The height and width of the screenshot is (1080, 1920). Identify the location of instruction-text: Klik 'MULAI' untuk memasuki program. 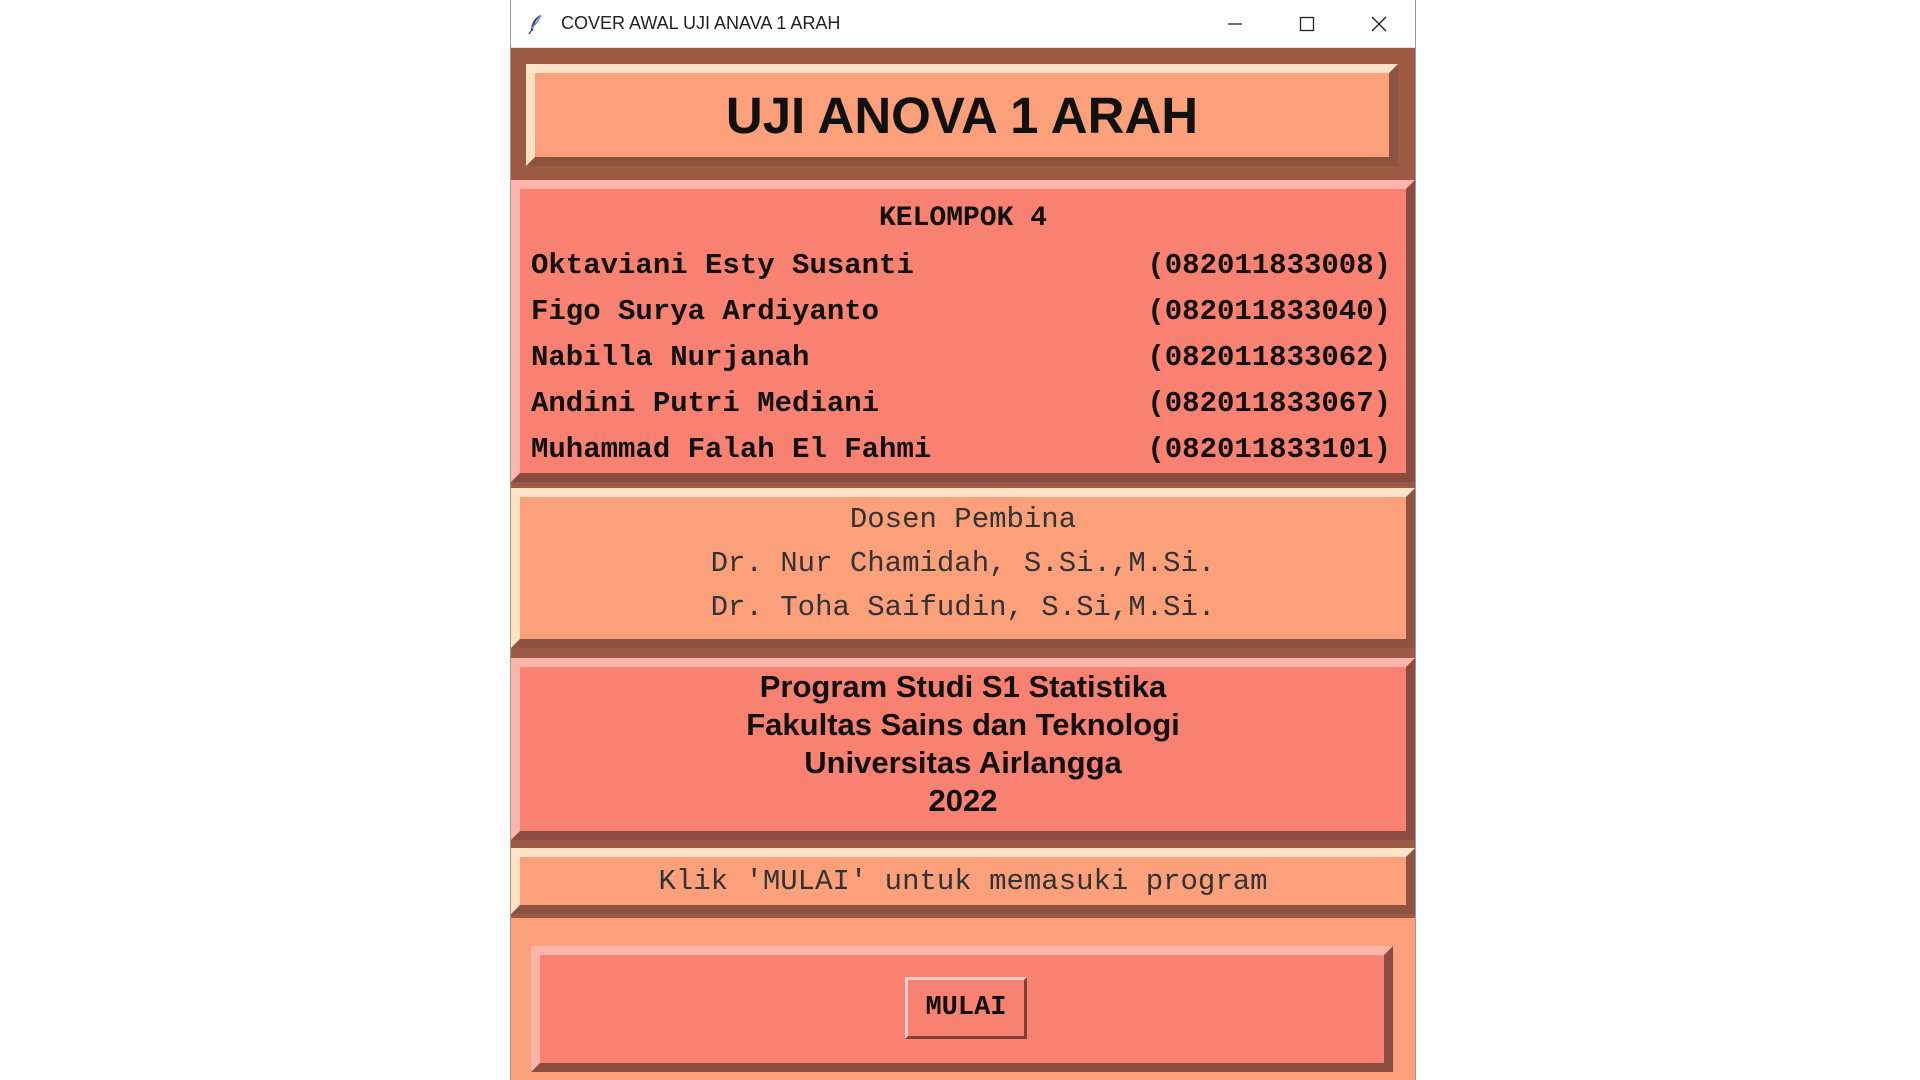
(963, 881).